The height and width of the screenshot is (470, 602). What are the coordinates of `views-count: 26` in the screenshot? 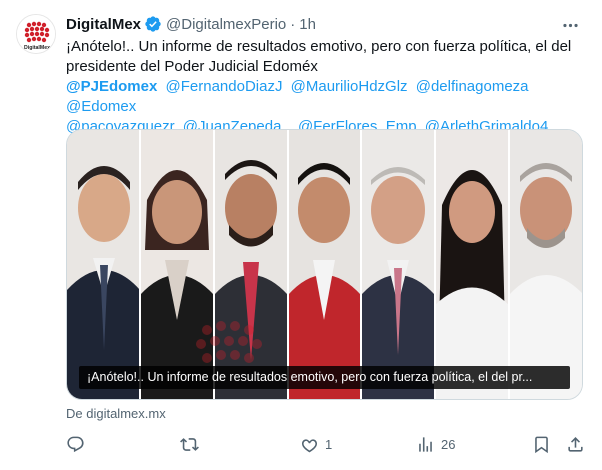 It's located at (448, 444).